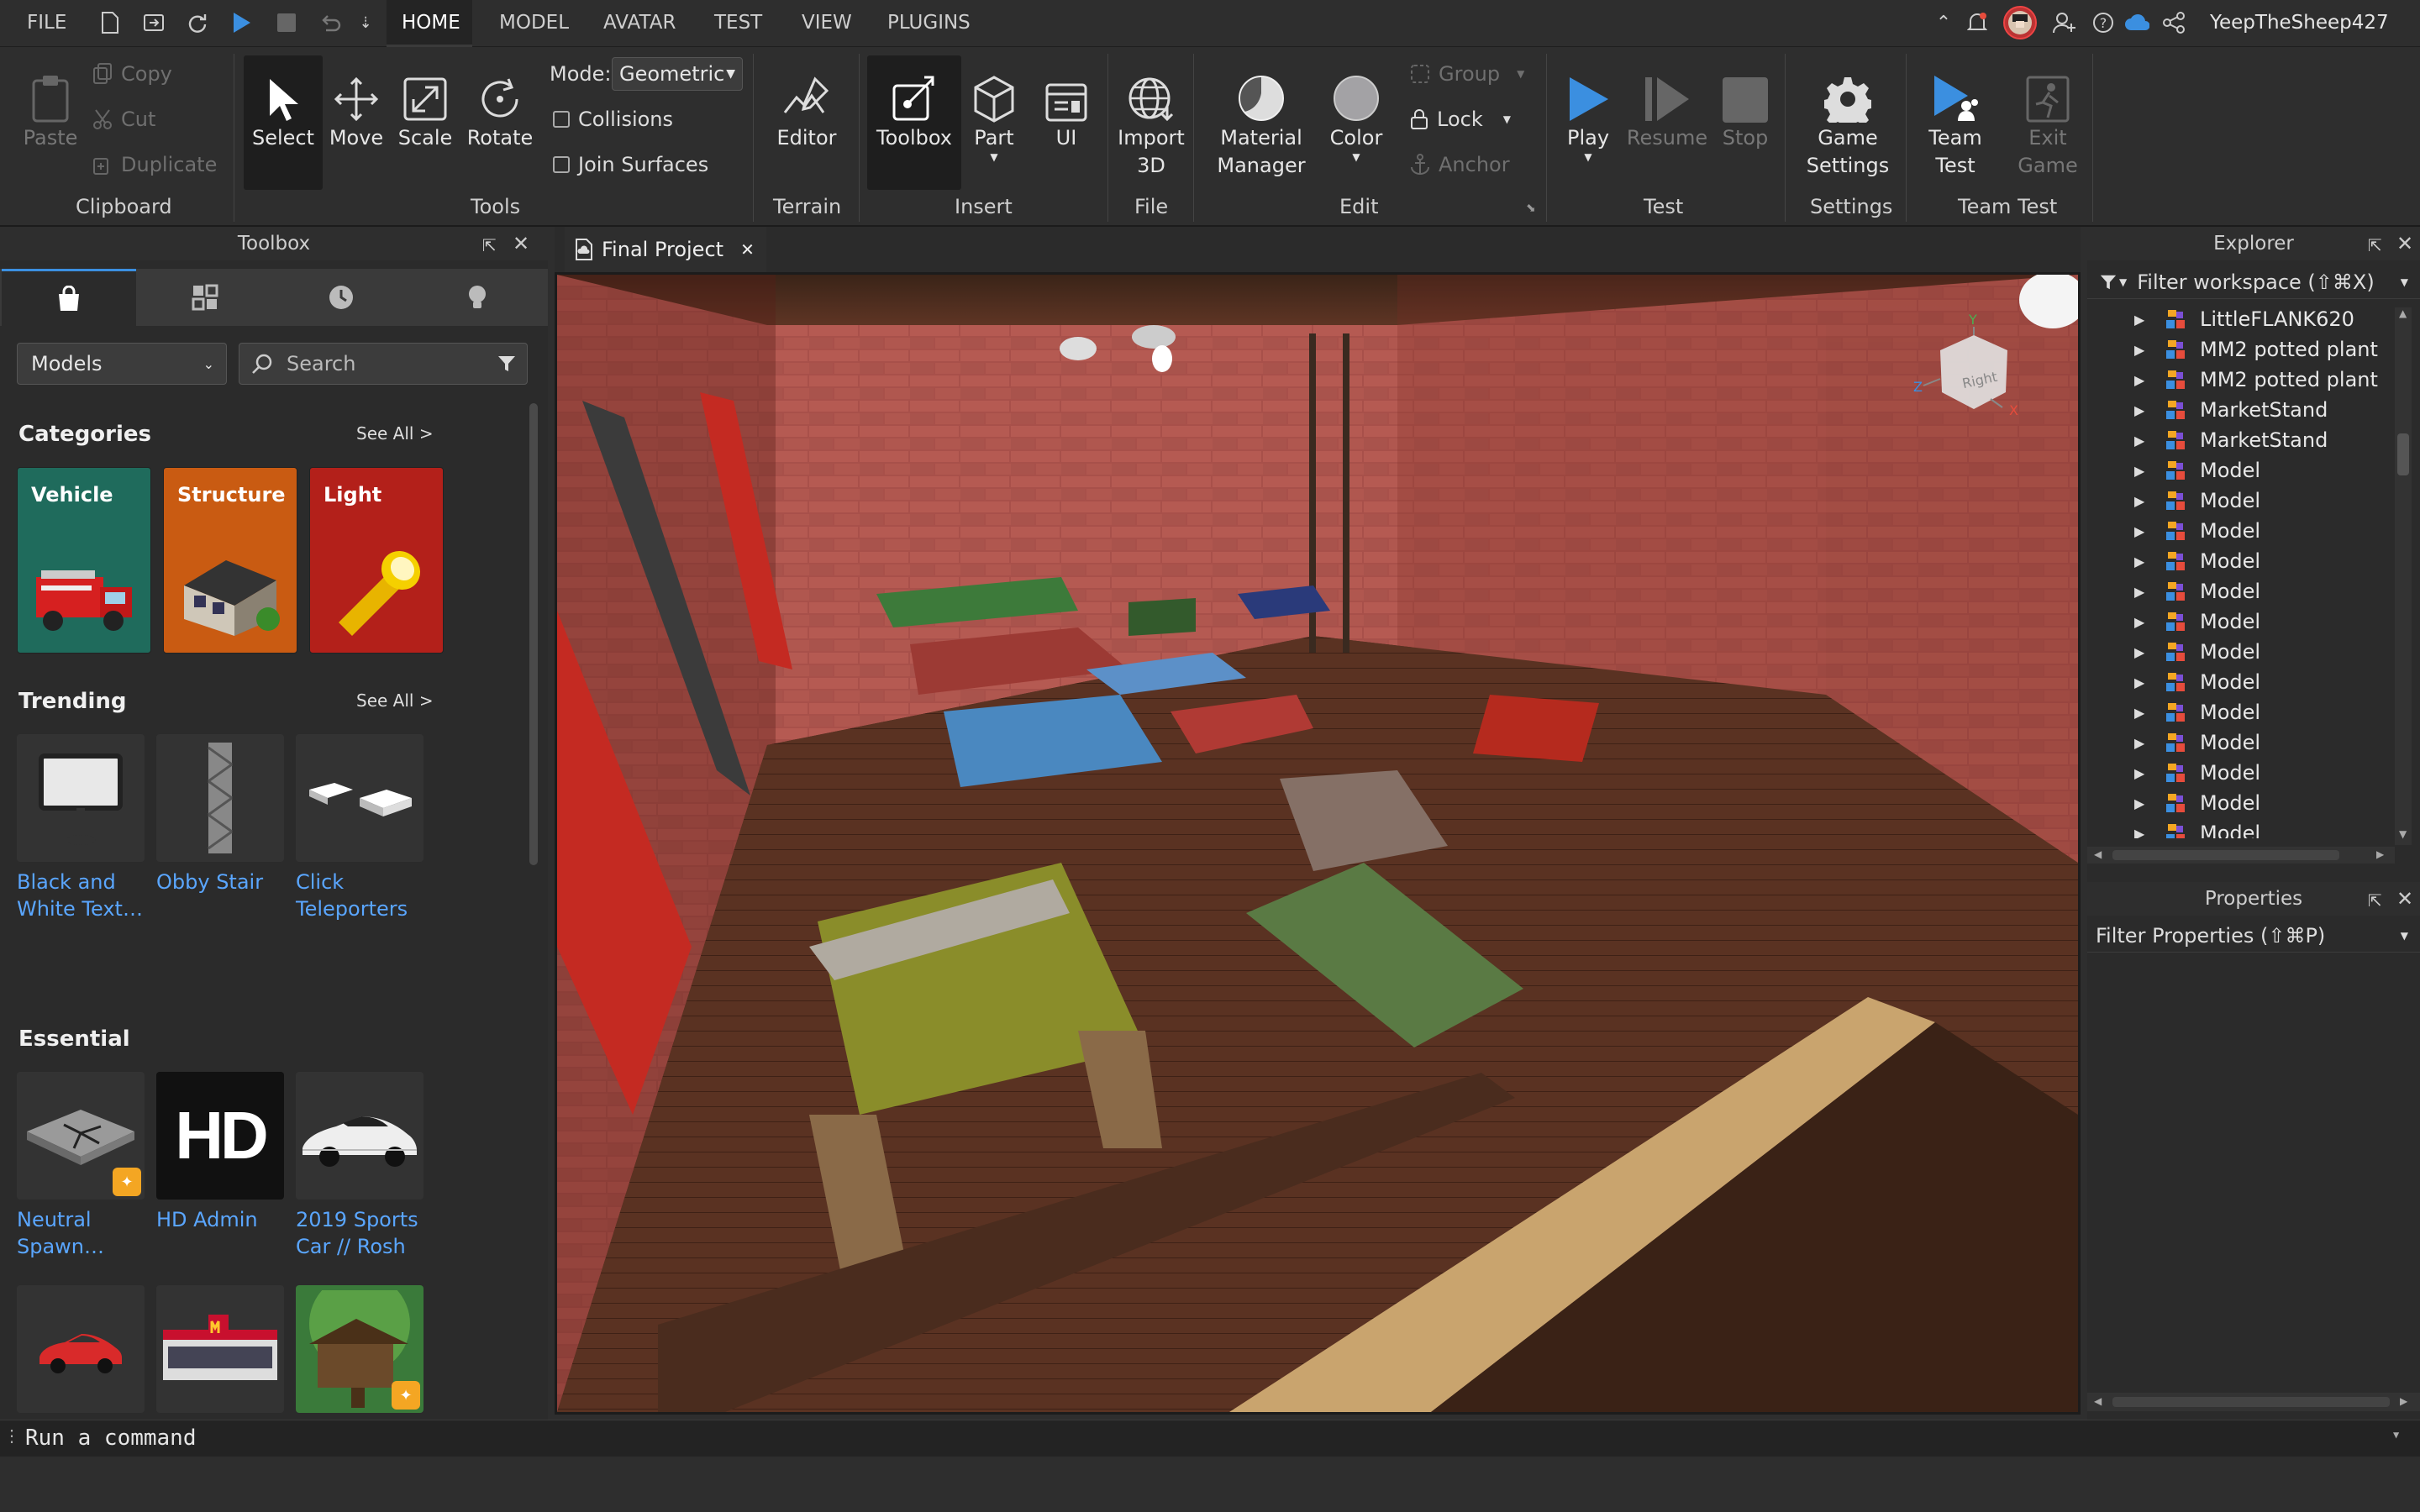 This screenshot has height=1512, width=2420. What do you see at coordinates (220, 1152) in the screenshot?
I see `essential-item: HD HD Admin` at bounding box center [220, 1152].